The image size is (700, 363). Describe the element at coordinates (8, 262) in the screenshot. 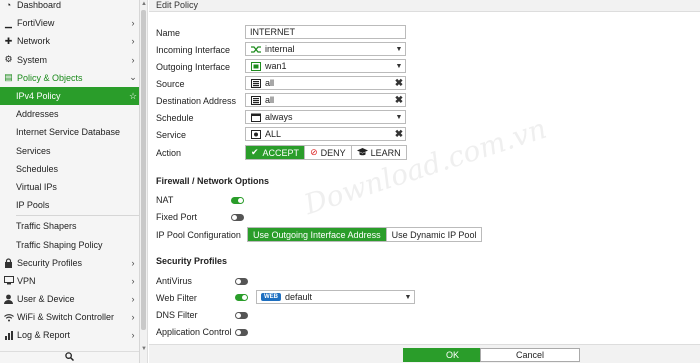

I see `lock-icon` at that location.